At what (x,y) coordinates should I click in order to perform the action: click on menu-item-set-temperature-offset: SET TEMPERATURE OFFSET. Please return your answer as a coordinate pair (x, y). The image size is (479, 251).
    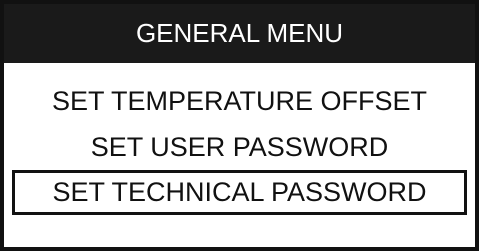
    Looking at the image, I should click on (239, 101).